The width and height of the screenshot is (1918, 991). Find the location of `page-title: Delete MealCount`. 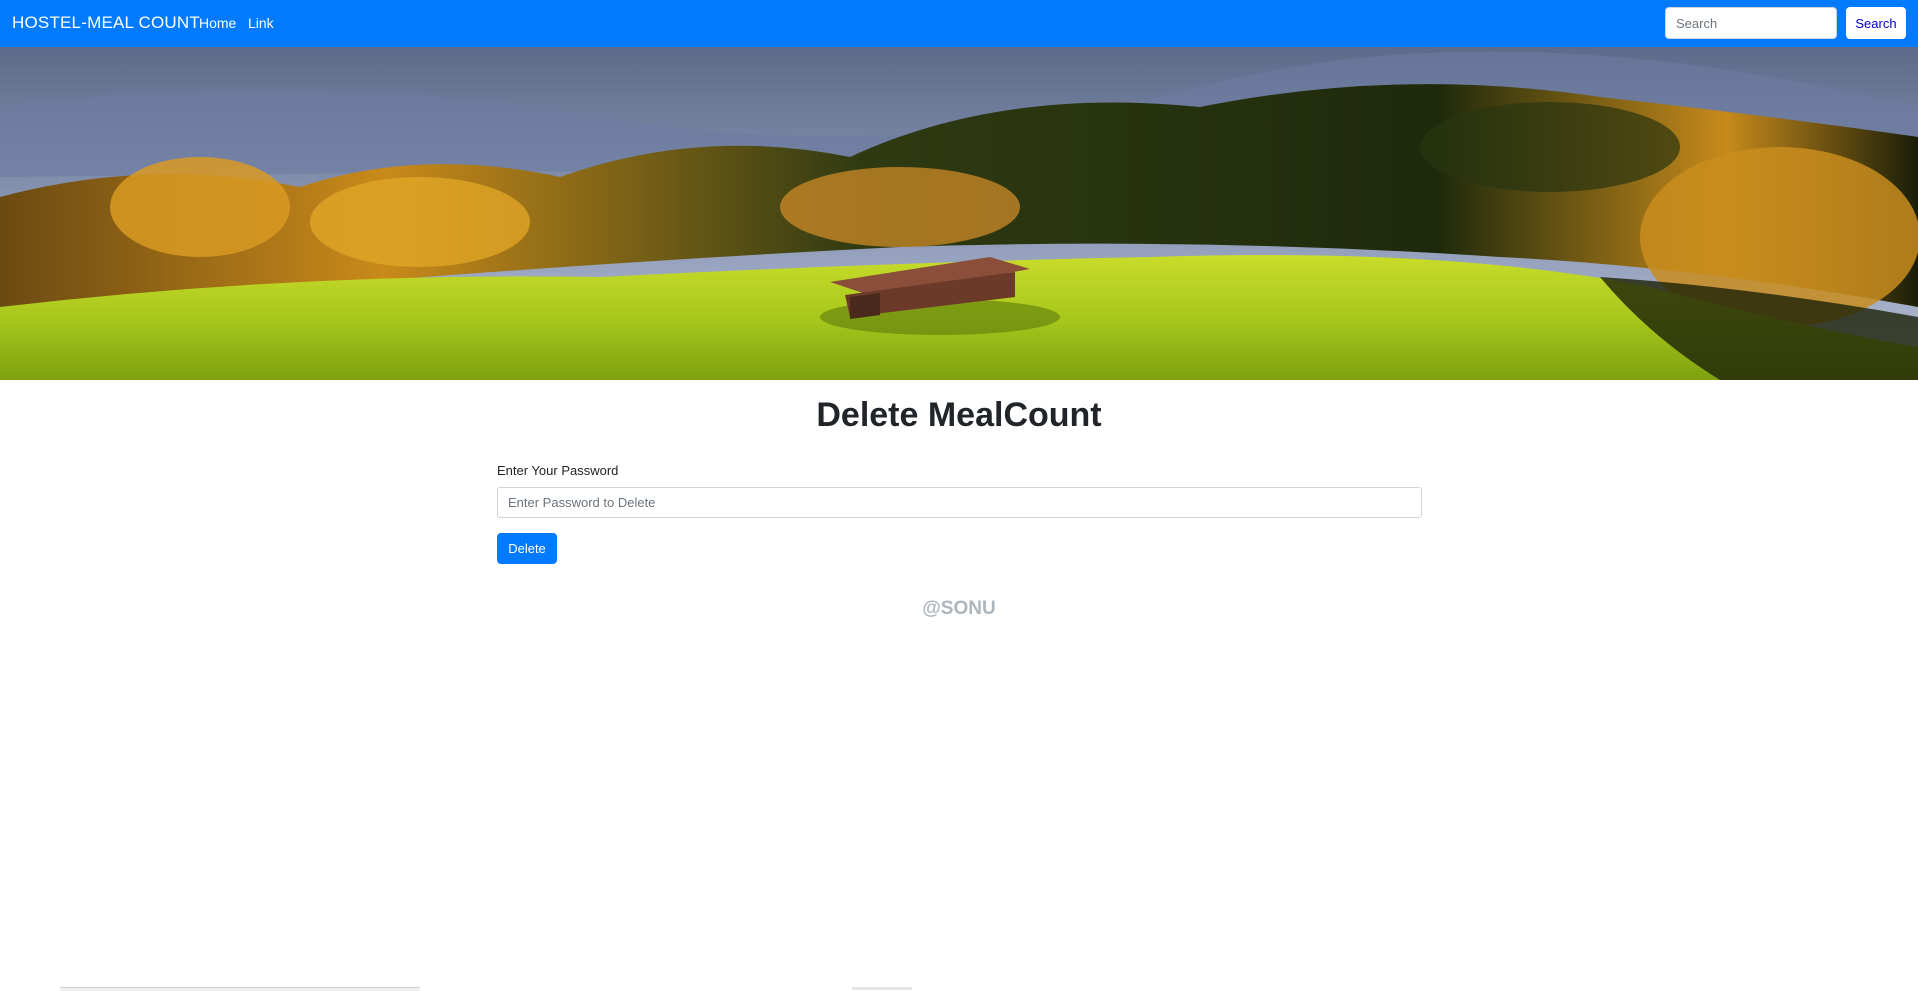

page-title: Delete MealCount is located at coordinates (959, 415).